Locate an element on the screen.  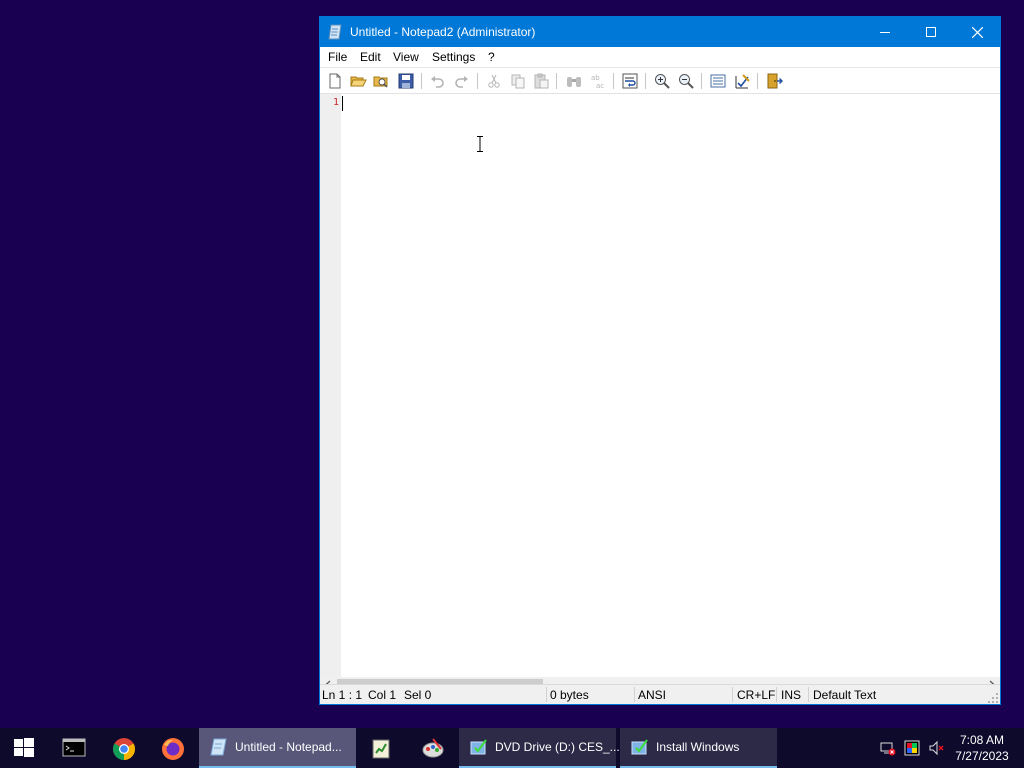
paint-button is located at coordinates (433, 748).